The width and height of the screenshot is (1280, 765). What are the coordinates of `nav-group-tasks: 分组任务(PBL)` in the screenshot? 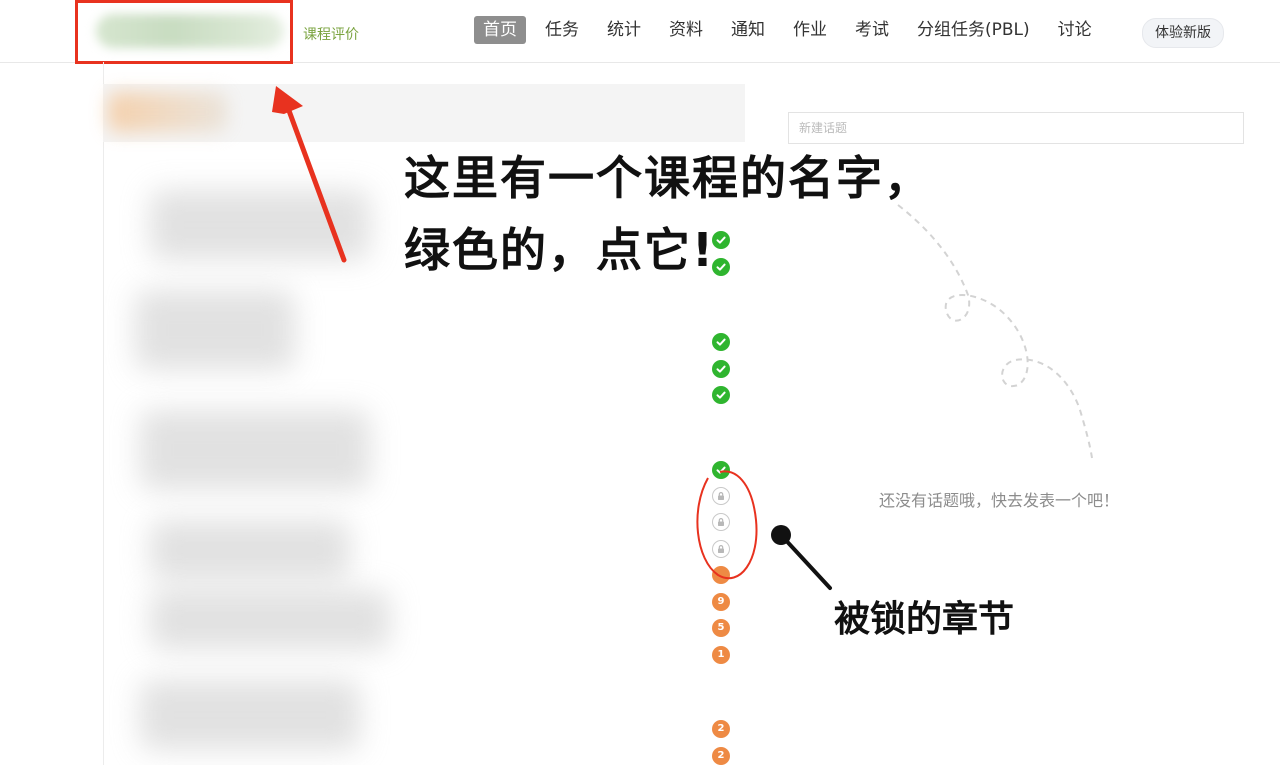 It's located at (973, 30).